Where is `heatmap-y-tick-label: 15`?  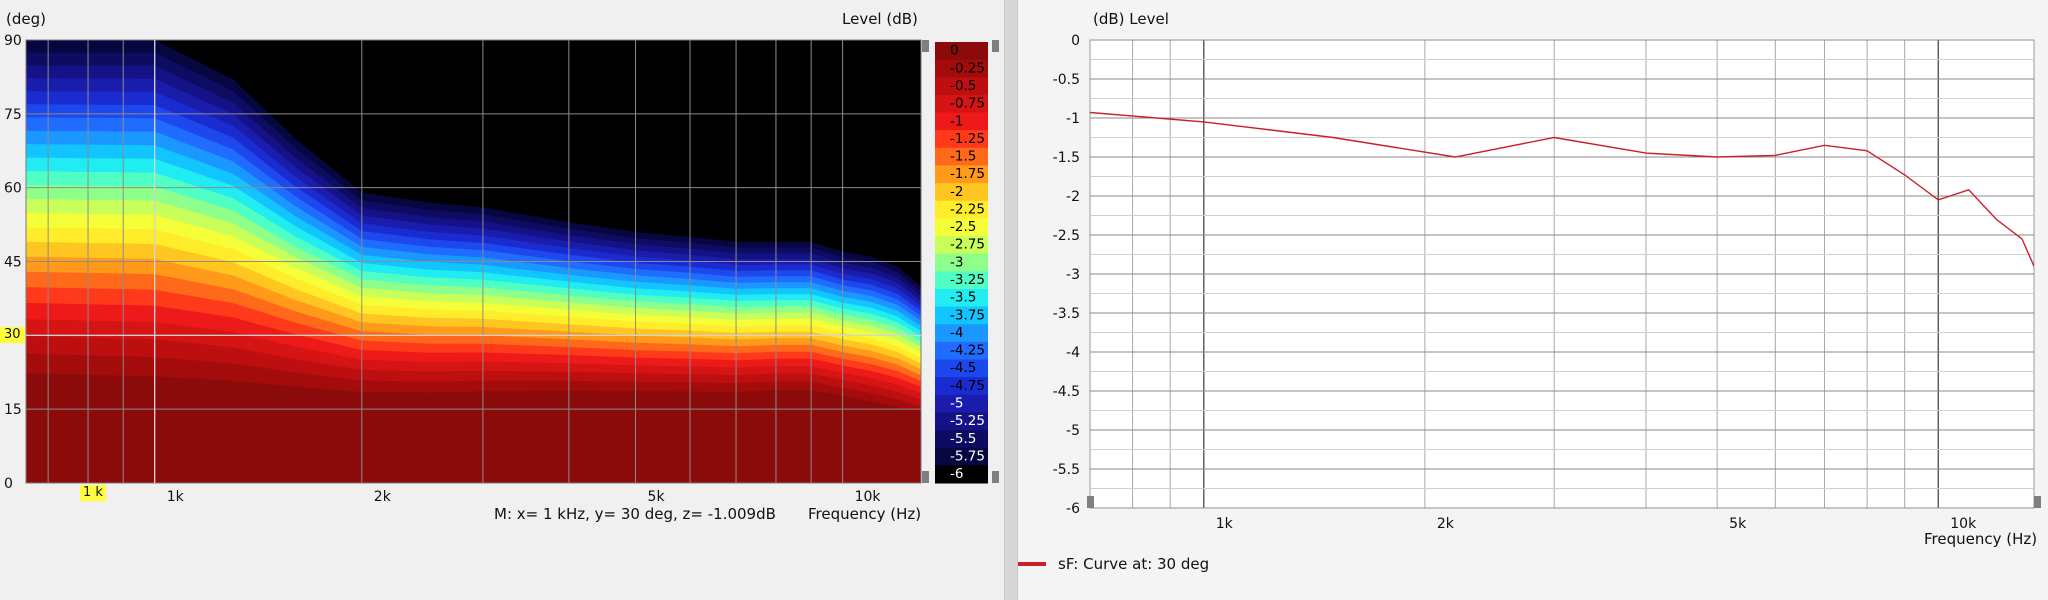
heatmap-y-tick-label: 15 is located at coordinates (13, 410).